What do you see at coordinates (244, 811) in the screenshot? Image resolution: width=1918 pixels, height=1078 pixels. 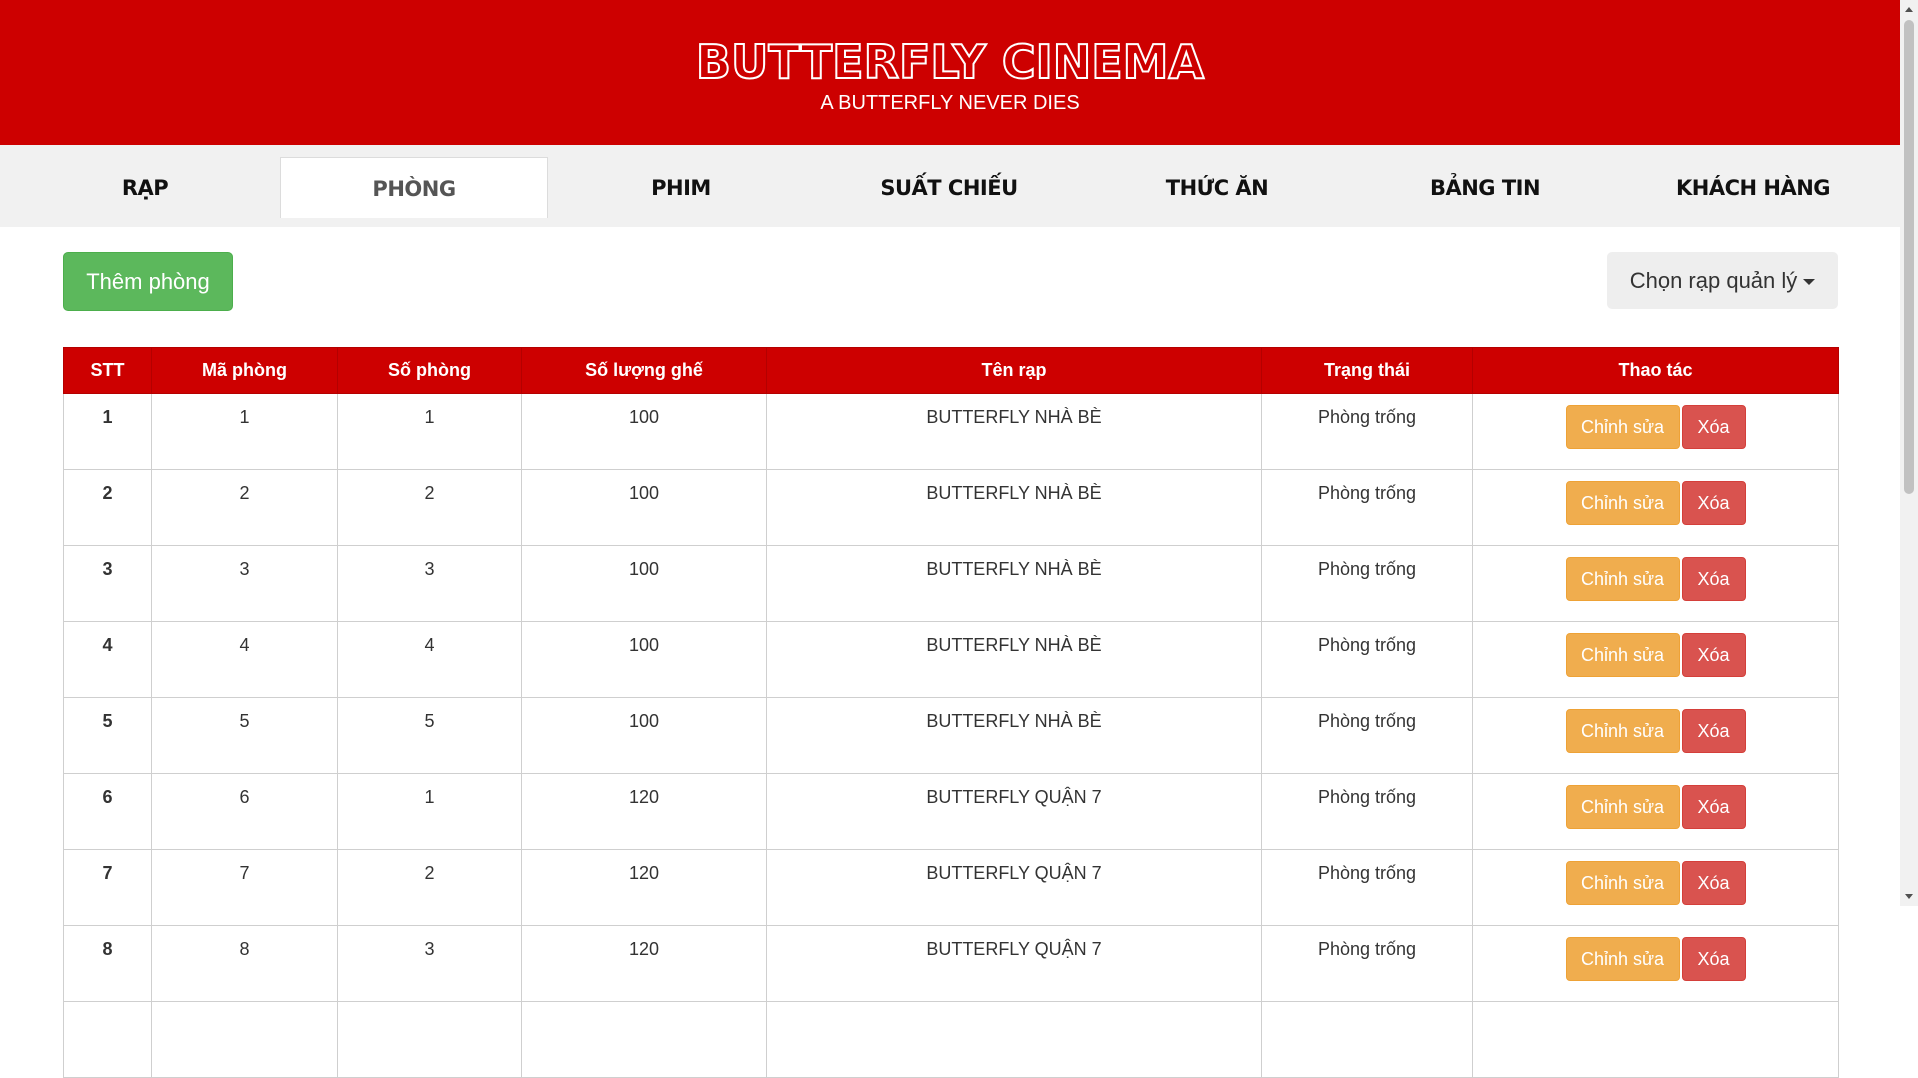 I see `cell-ma-phong: 6` at bounding box center [244, 811].